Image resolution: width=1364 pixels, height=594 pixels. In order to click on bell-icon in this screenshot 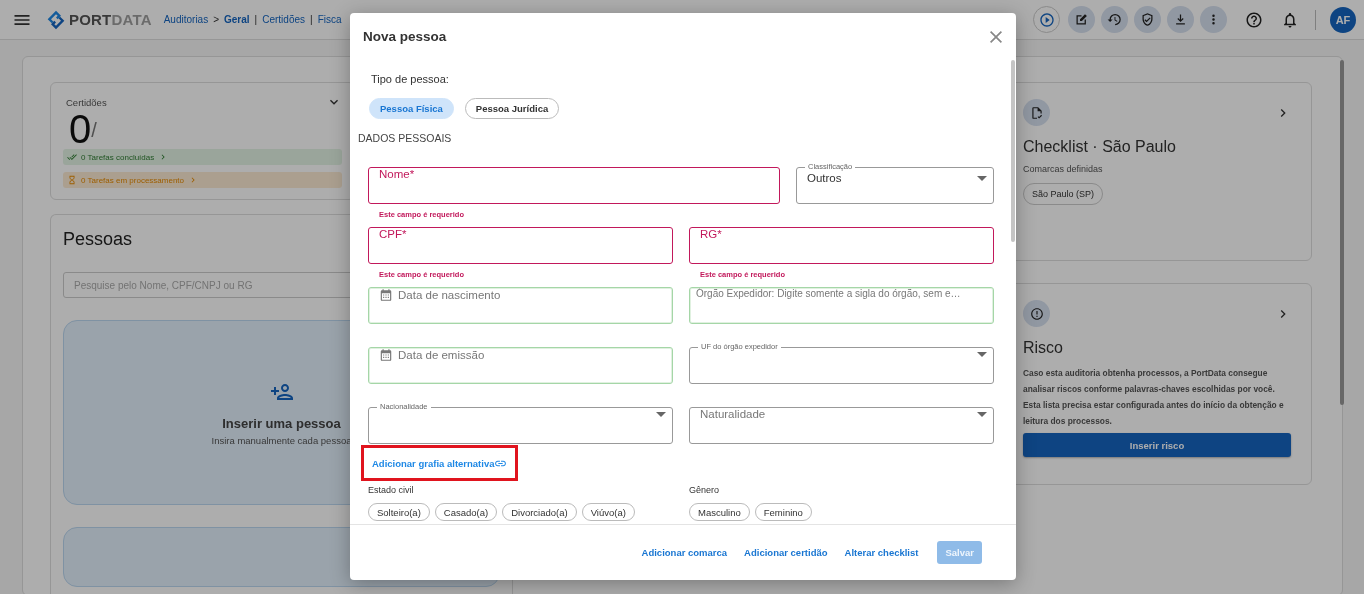, I will do `click(1290, 19)`.